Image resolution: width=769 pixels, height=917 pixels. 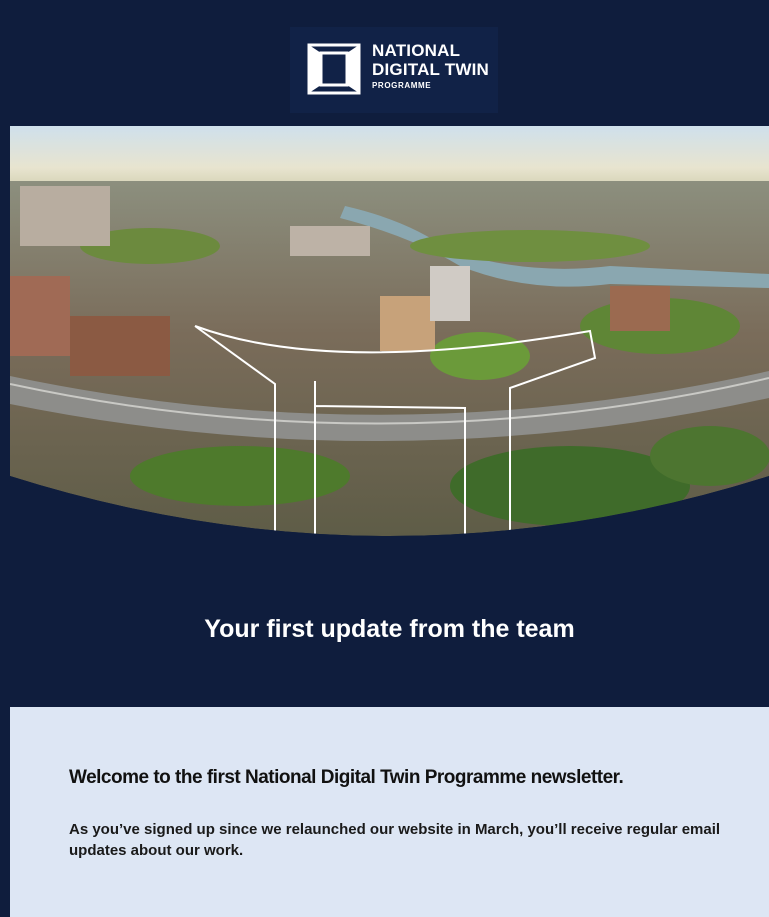 What do you see at coordinates (389, 629) in the screenshot?
I see `headline: Your first update from the team` at bounding box center [389, 629].